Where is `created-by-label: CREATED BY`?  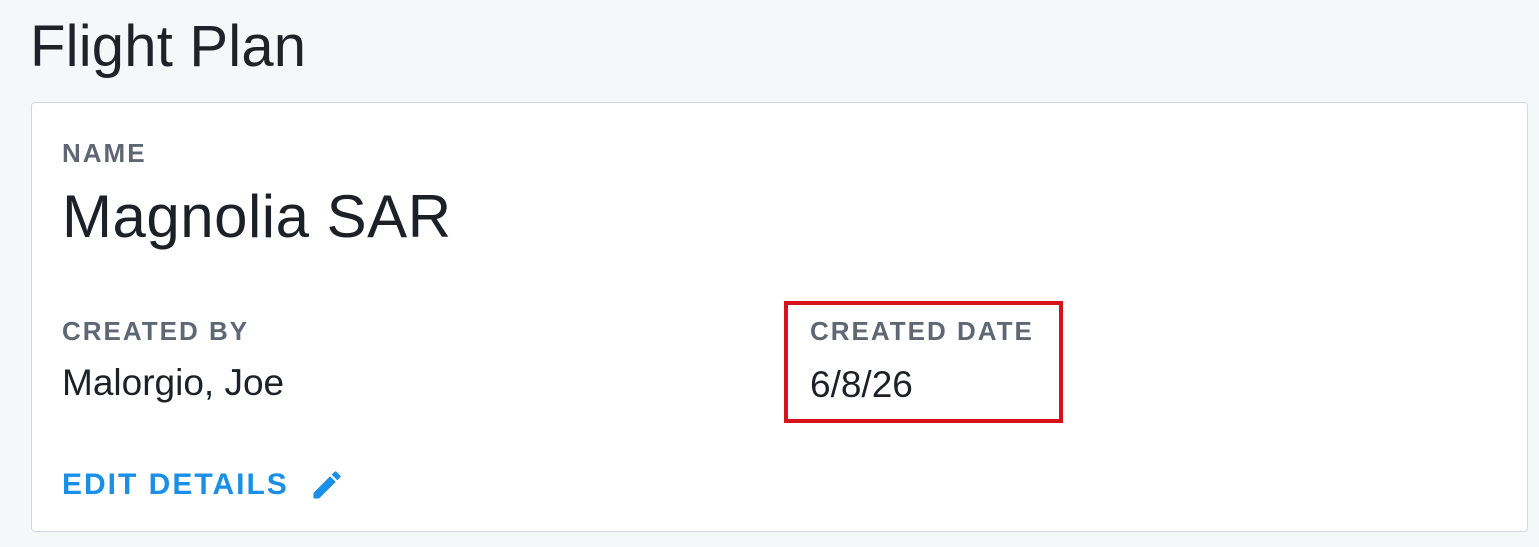 created-by-label: CREATED BY is located at coordinates (156, 331).